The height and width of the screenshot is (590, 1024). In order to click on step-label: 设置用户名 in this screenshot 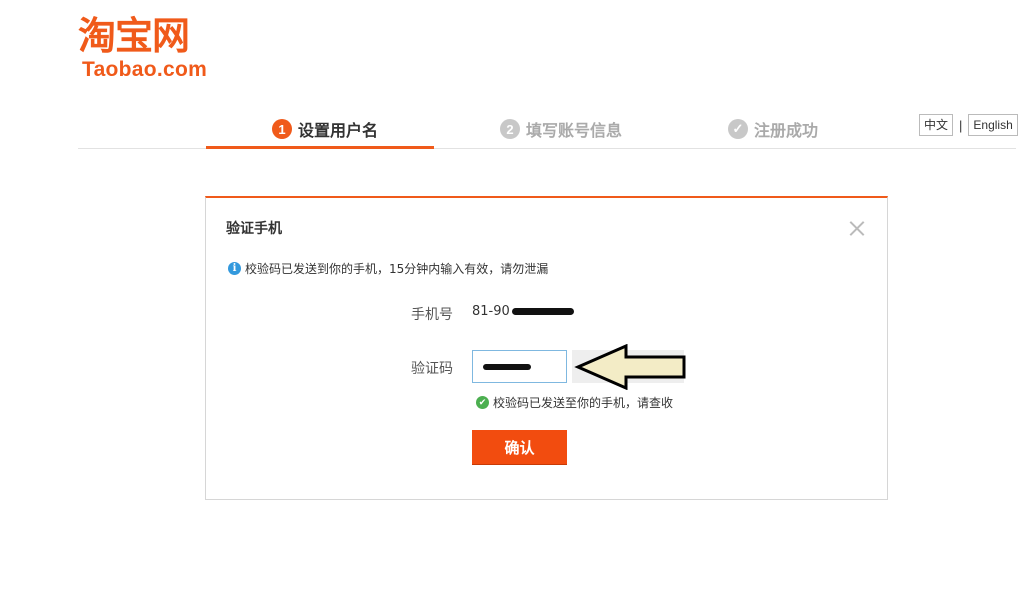, I will do `click(338, 130)`.